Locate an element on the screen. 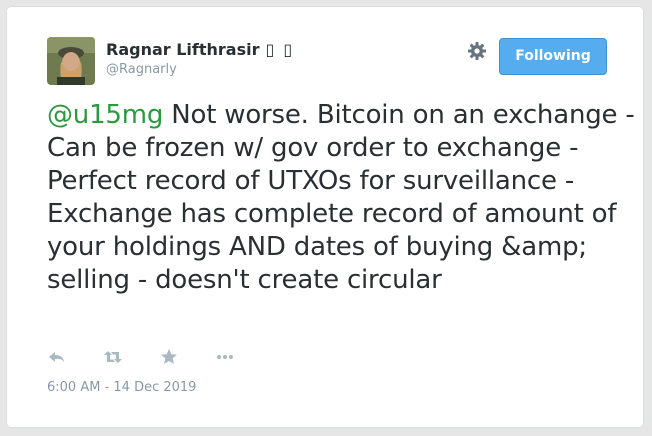  display-name: Ragnar Lifthrasir ▯ ▯ is located at coordinates (200, 49).